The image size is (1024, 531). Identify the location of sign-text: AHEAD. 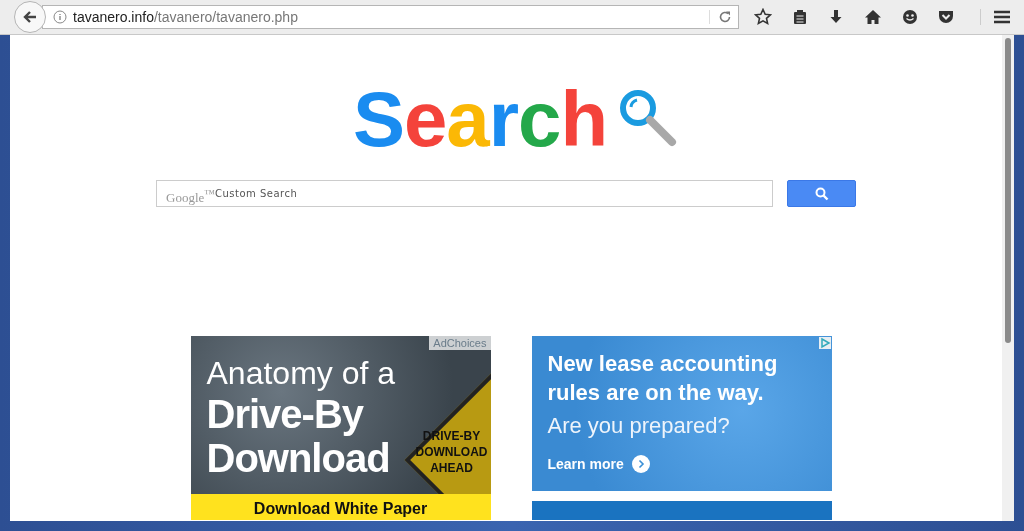
(451, 468).